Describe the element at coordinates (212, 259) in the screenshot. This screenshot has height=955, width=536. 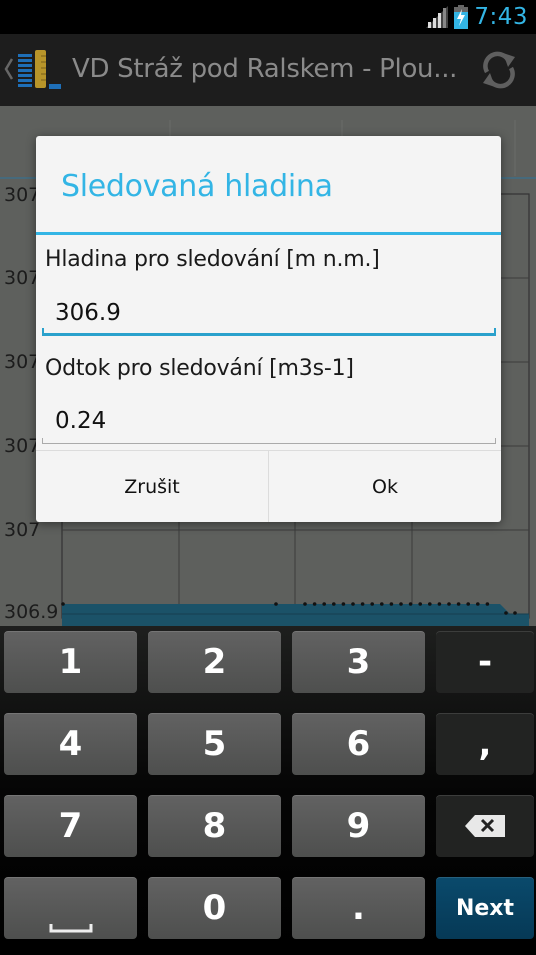
I see `level-field-label: Hladina pro sledování [m n.m.]` at that location.